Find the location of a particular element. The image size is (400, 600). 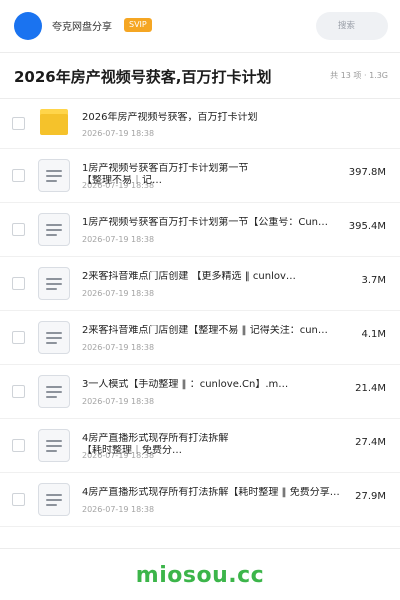

page-title: 2026年房产视频号获客,百万打卡计划 is located at coordinates (143, 77).